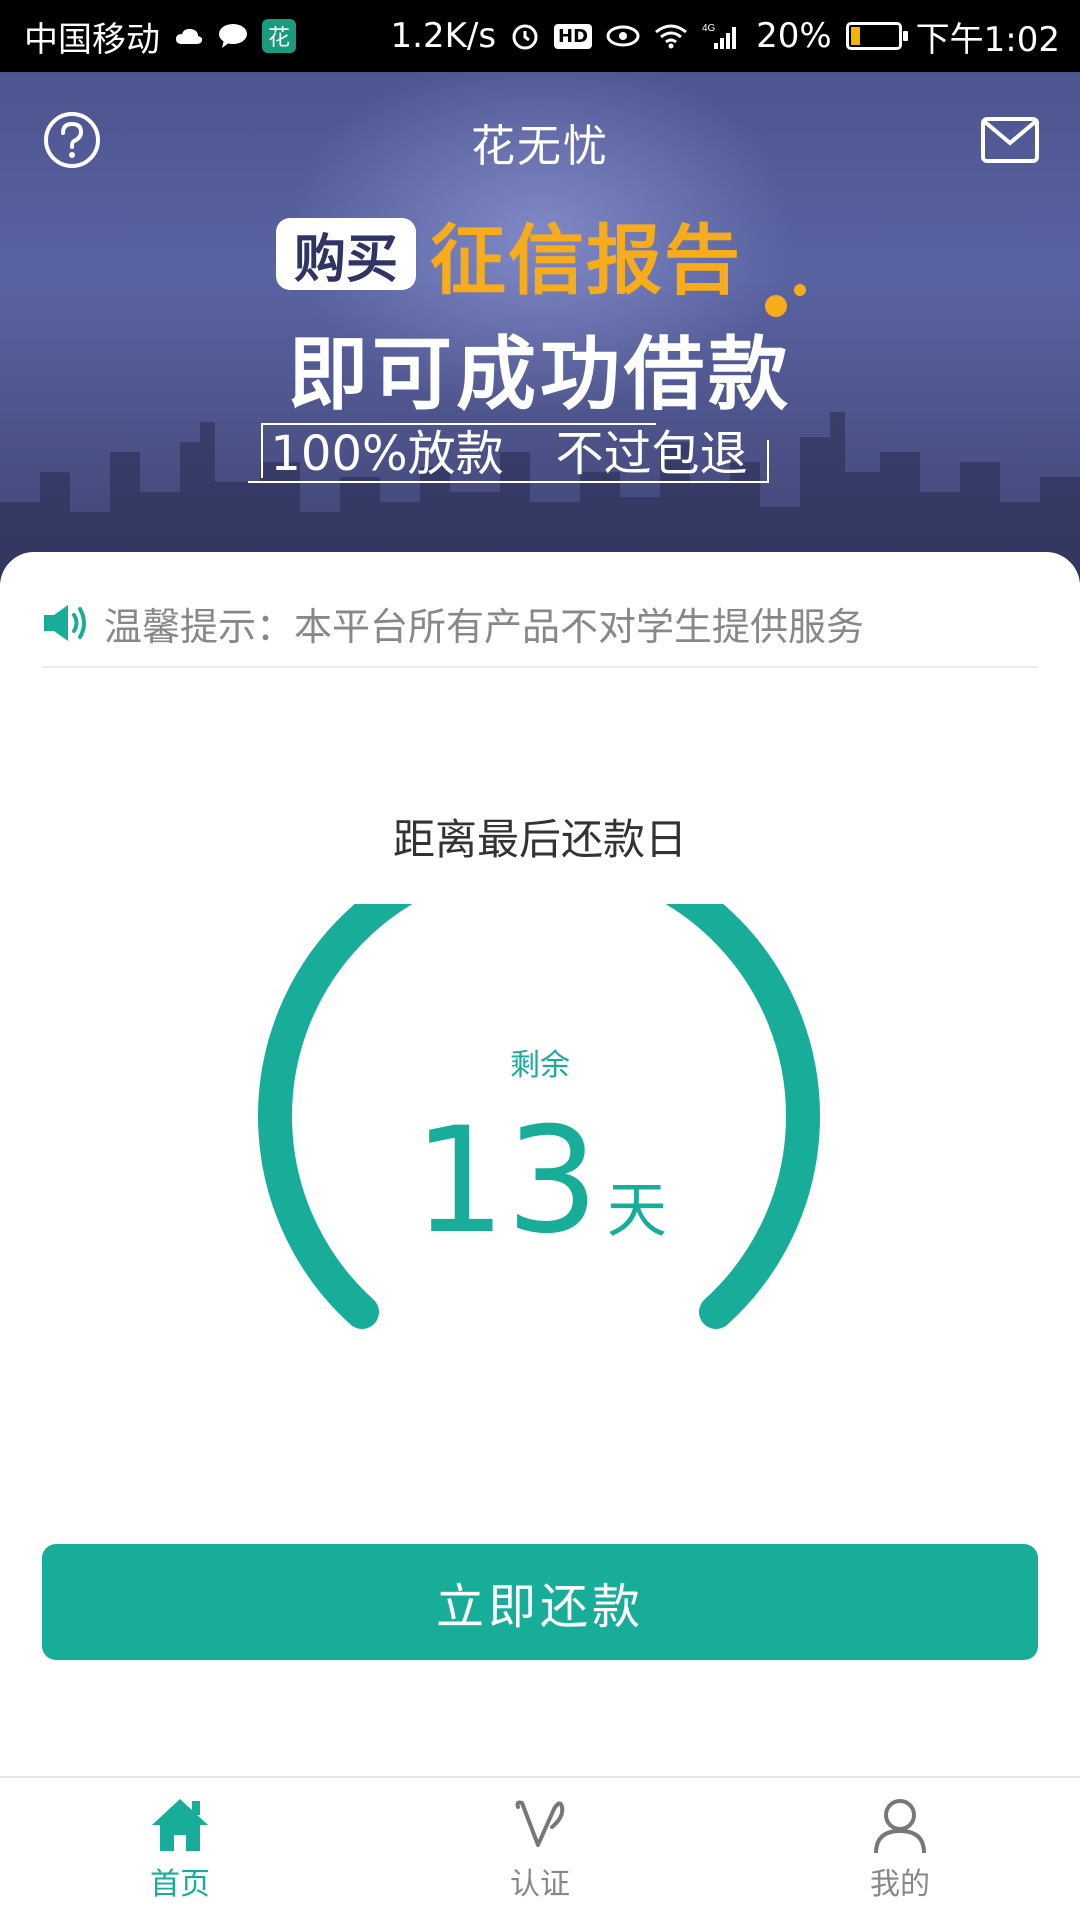 Image resolution: width=1080 pixels, height=1920 pixels. What do you see at coordinates (65, 623) in the screenshot?
I see `speaker-icon` at bounding box center [65, 623].